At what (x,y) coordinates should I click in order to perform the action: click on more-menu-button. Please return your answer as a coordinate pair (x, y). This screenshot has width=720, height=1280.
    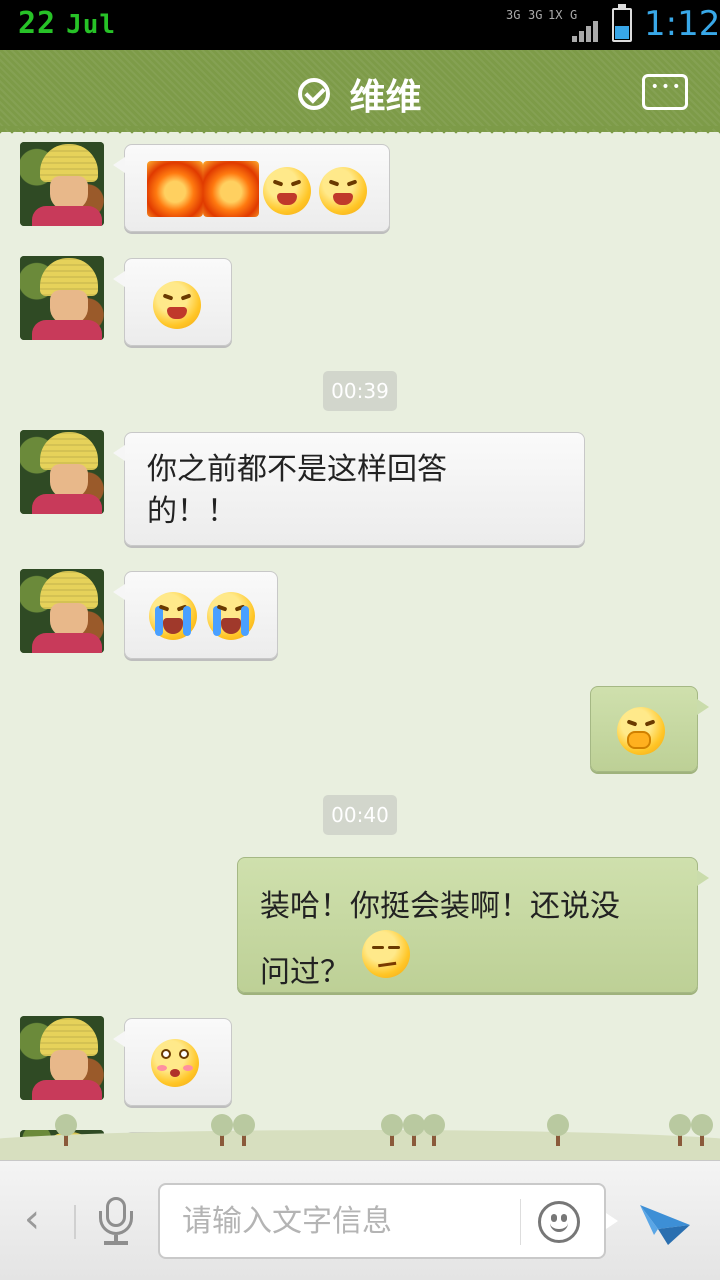
    Looking at the image, I should click on (665, 92).